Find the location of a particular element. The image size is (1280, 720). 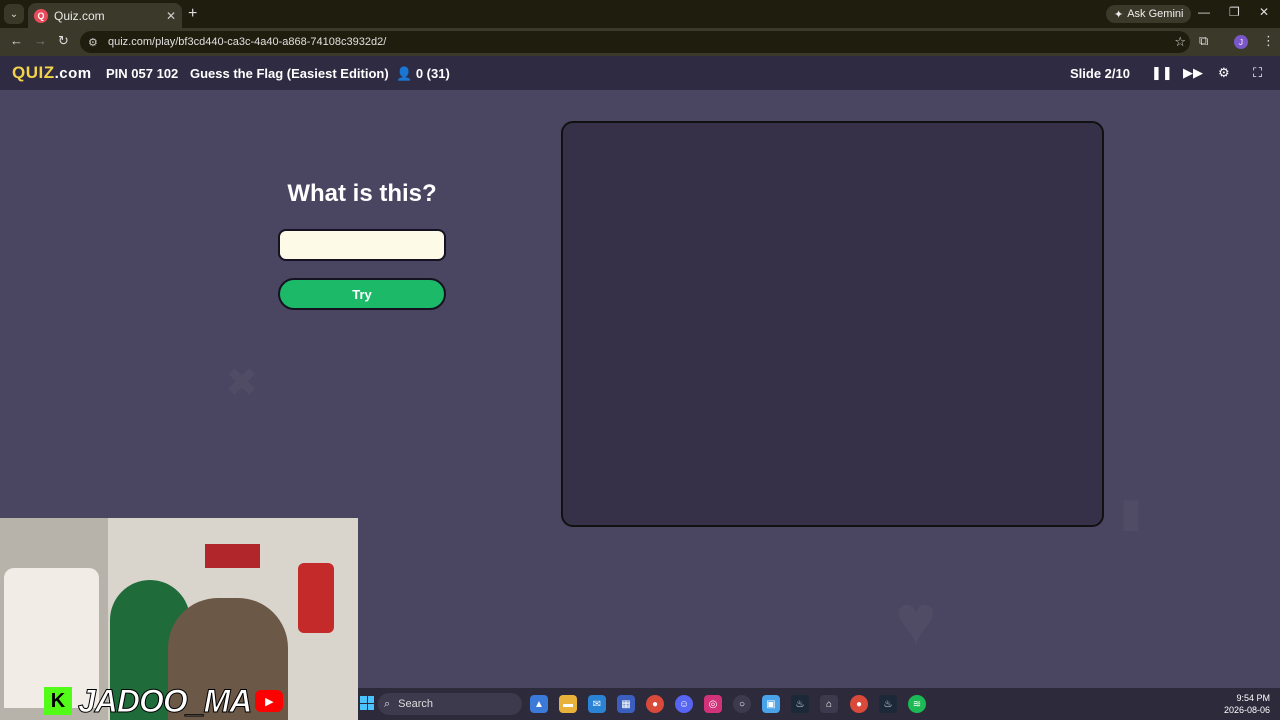

webcam-banner is located at coordinates (232, 556).